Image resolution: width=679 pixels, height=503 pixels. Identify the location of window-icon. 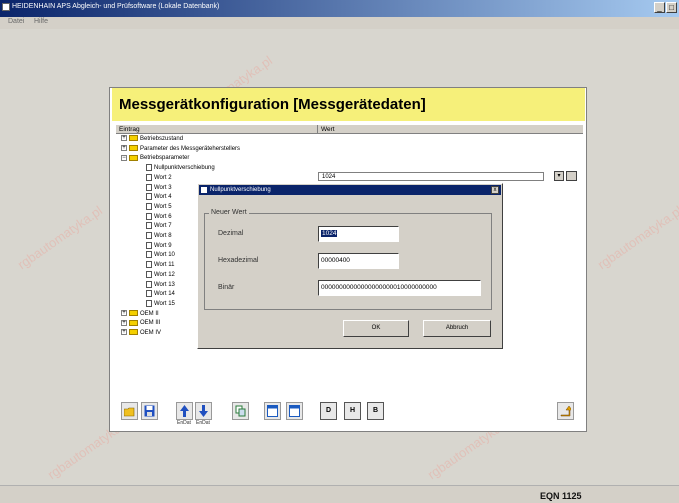
(294, 411).